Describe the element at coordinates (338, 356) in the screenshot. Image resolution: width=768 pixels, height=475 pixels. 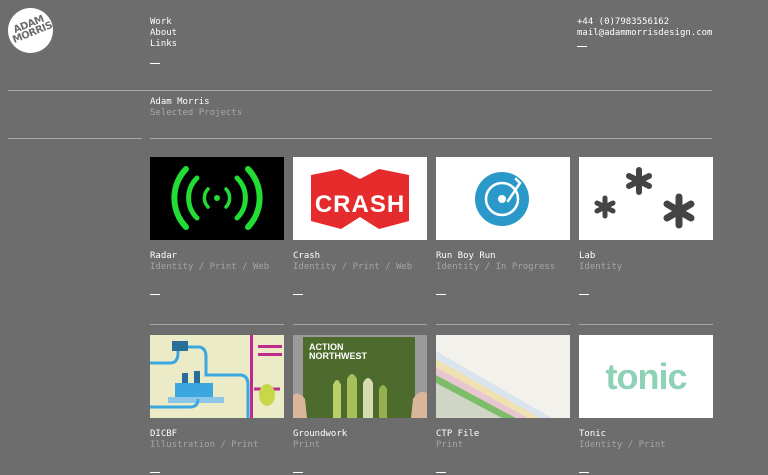
I see `svg-text: NORTHWEST` at that location.